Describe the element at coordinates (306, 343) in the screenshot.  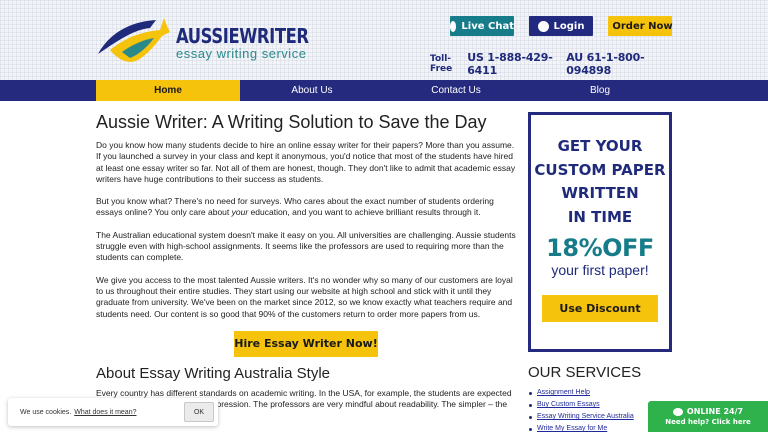
I see `hire-writer-button: Hire Essay Writer Now!` at that location.